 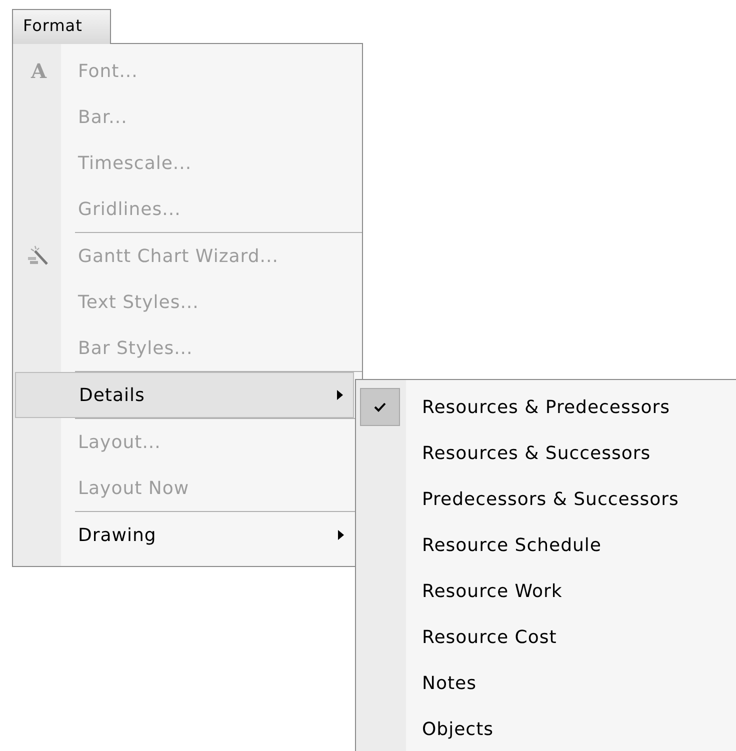 I want to click on submenu-item: Predecessors & Successors, so click(x=546, y=499).